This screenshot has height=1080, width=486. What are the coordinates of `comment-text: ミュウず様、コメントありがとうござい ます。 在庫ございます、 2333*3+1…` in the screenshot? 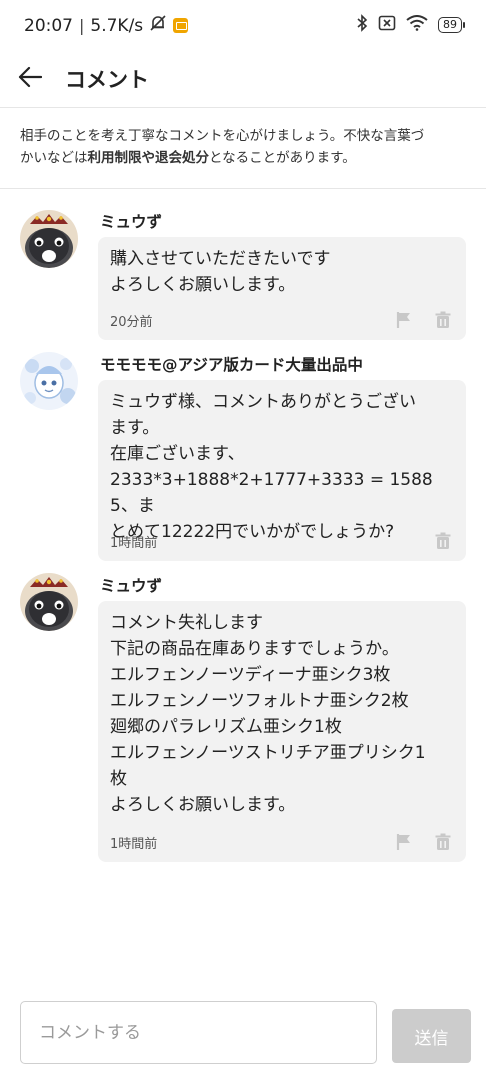 It's located at (271, 467).